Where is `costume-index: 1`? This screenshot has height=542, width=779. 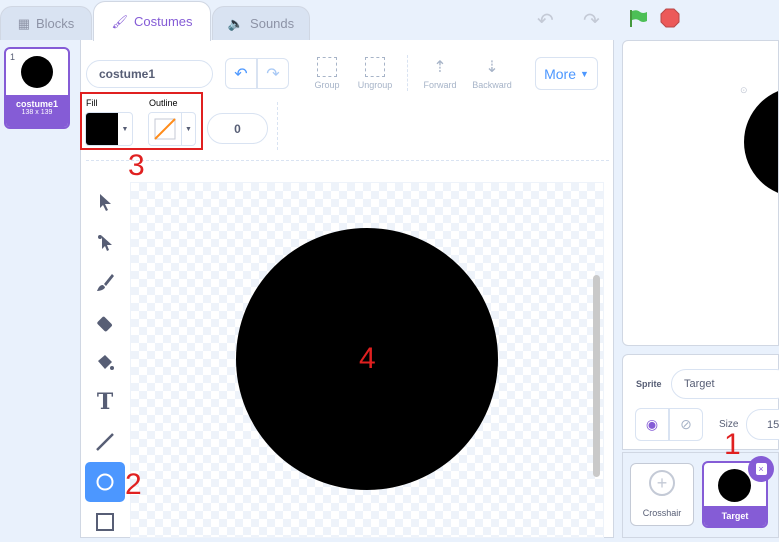
costume-index: 1 is located at coordinates (13, 57).